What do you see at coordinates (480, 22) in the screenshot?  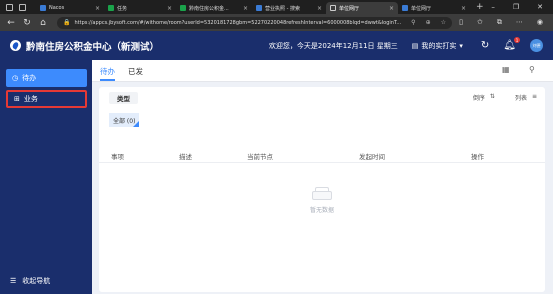 I see `favorites-icon: ✩` at bounding box center [480, 22].